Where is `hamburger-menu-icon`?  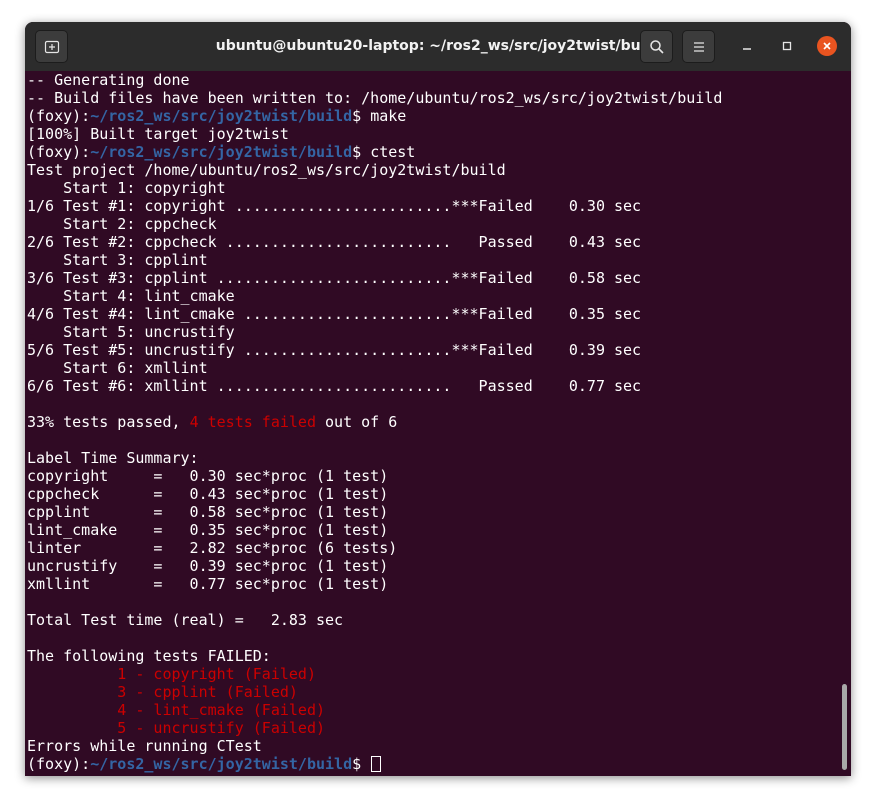 hamburger-menu-icon is located at coordinates (698, 46).